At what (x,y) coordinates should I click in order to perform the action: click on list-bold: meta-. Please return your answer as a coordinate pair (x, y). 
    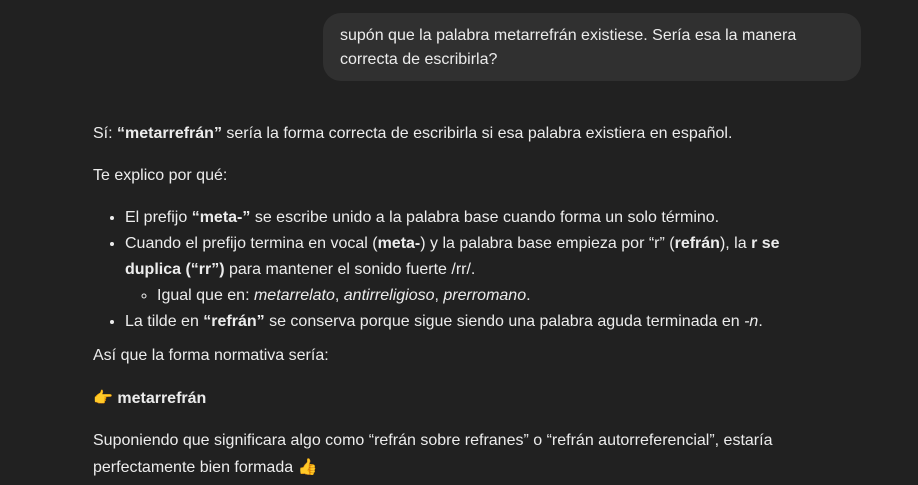
    Looking at the image, I should click on (399, 243).